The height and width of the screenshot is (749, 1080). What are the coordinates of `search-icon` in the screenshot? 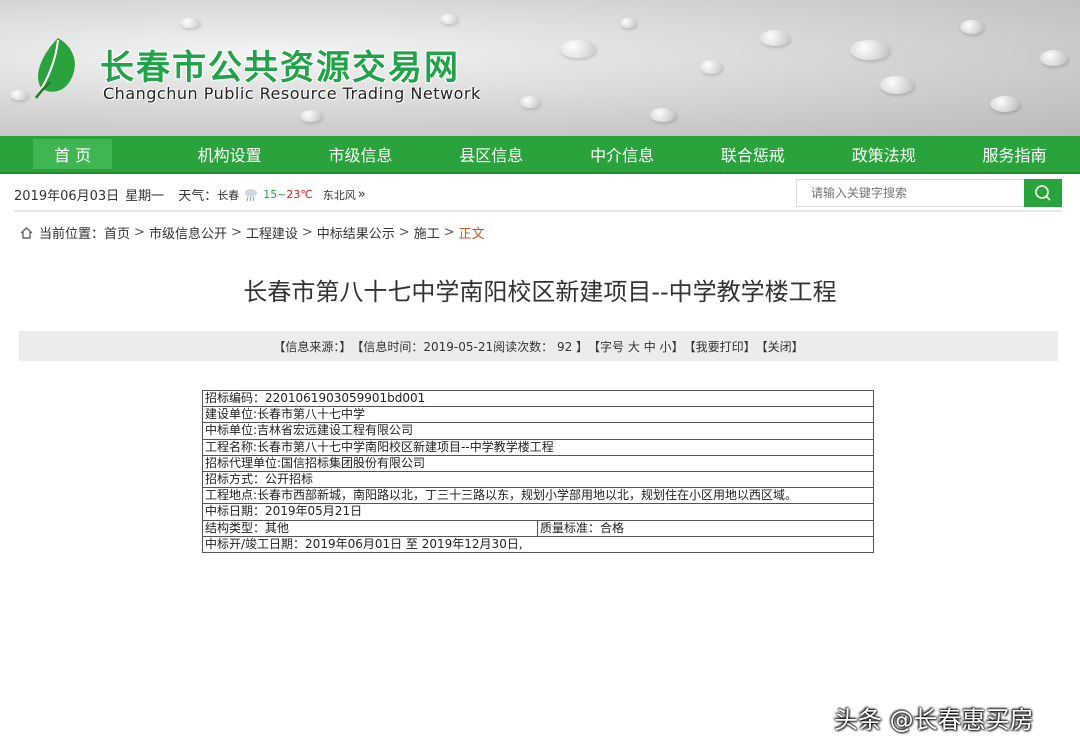 It's located at (1043, 193).